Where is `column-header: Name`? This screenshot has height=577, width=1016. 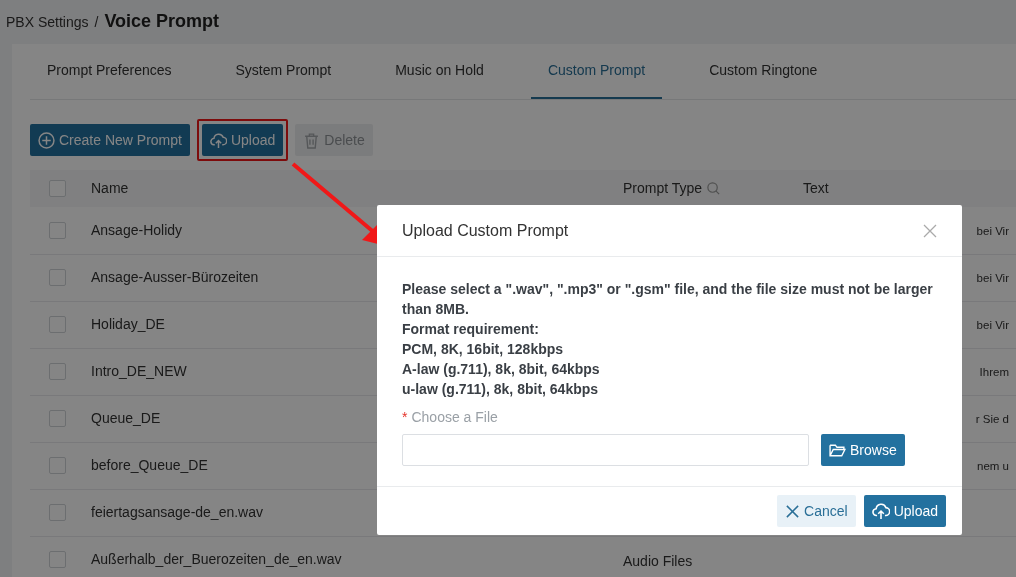 column-header: Name is located at coordinates (110, 188).